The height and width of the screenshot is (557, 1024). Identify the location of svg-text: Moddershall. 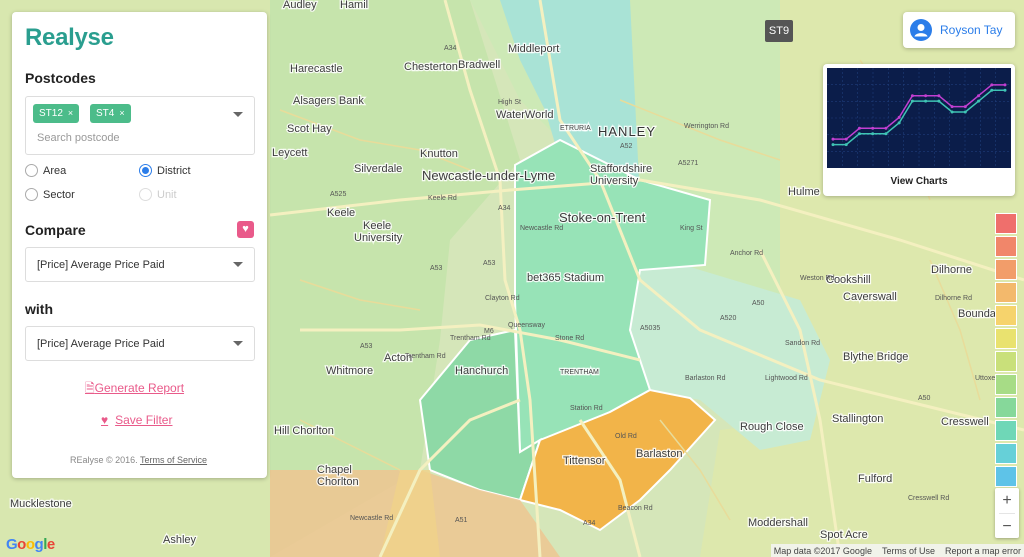
(778, 523).